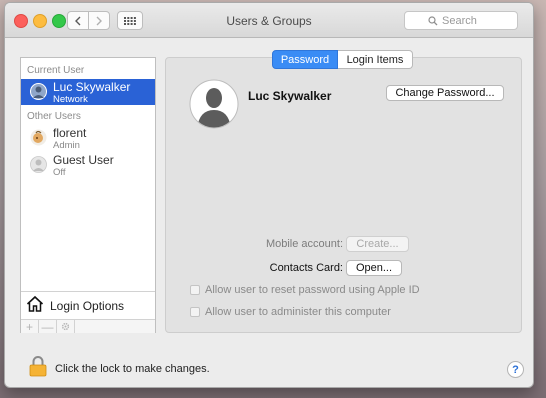  Describe the element at coordinates (70, 99) in the screenshot. I see `user-role: Network` at that location.